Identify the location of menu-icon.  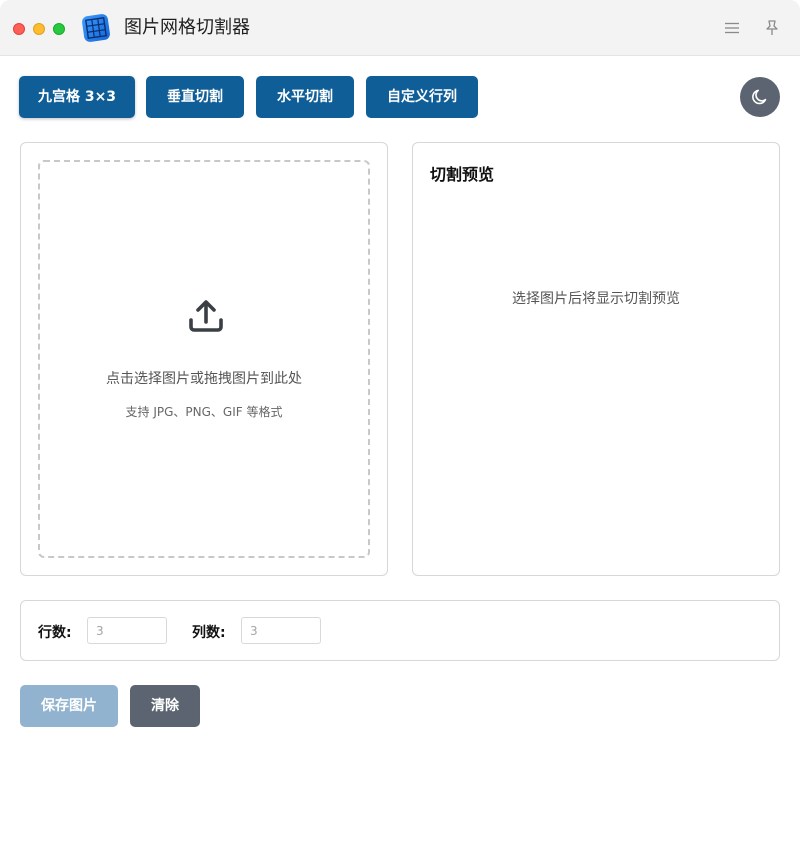
(732, 28).